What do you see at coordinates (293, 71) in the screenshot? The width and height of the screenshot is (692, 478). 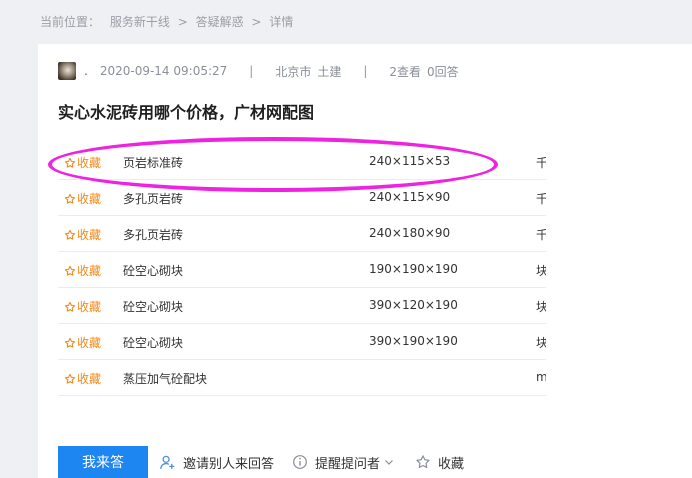 I see `location: 北京市` at bounding box center [293, 71].